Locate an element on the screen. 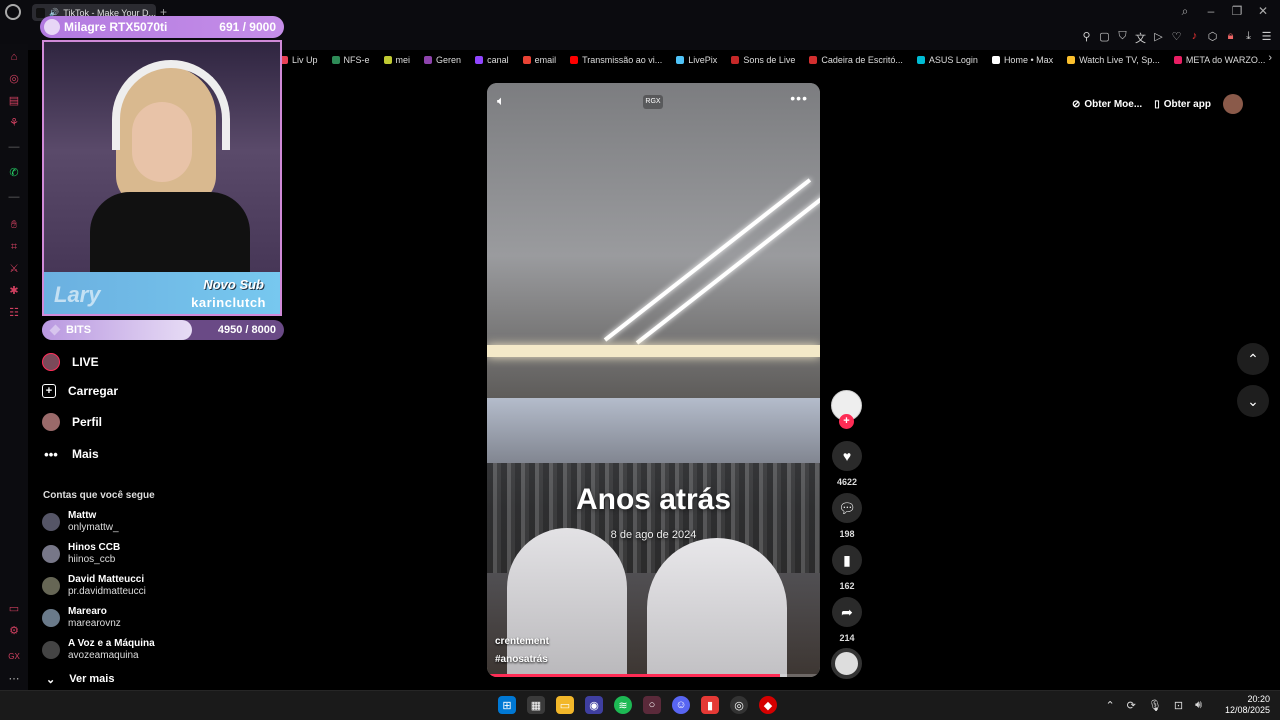 This screenshot has width=1280, height=720. bookmarks-more-icon: › is located at coordinates (1270, 58).